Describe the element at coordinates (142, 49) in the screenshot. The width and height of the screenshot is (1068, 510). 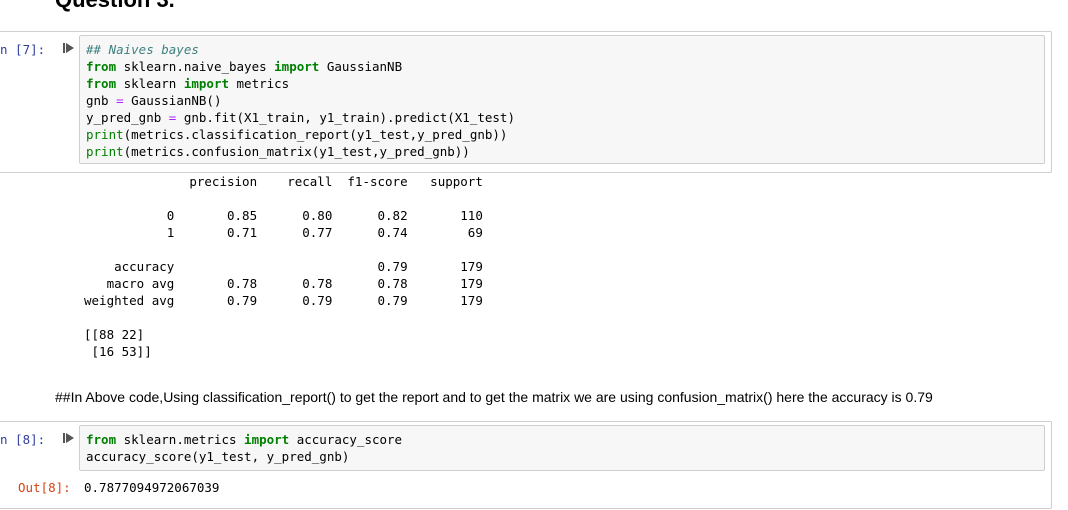
I see `code-token: ## Naives bayes` at that location.